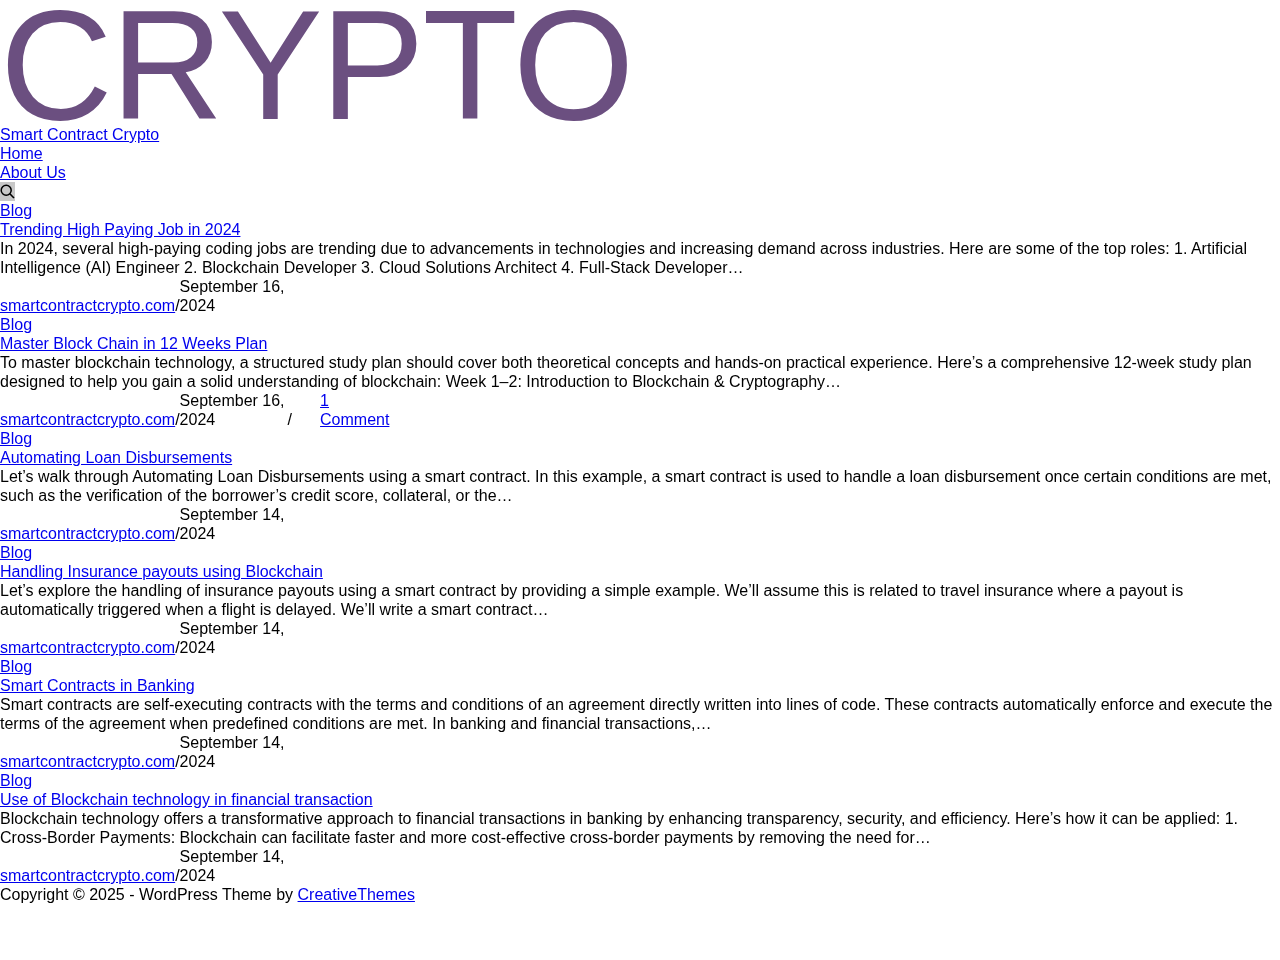  Describe the element at coordinates (80, 134) in the screenshot. I see `site-title-link: Smart Contract Crypto` at that location.